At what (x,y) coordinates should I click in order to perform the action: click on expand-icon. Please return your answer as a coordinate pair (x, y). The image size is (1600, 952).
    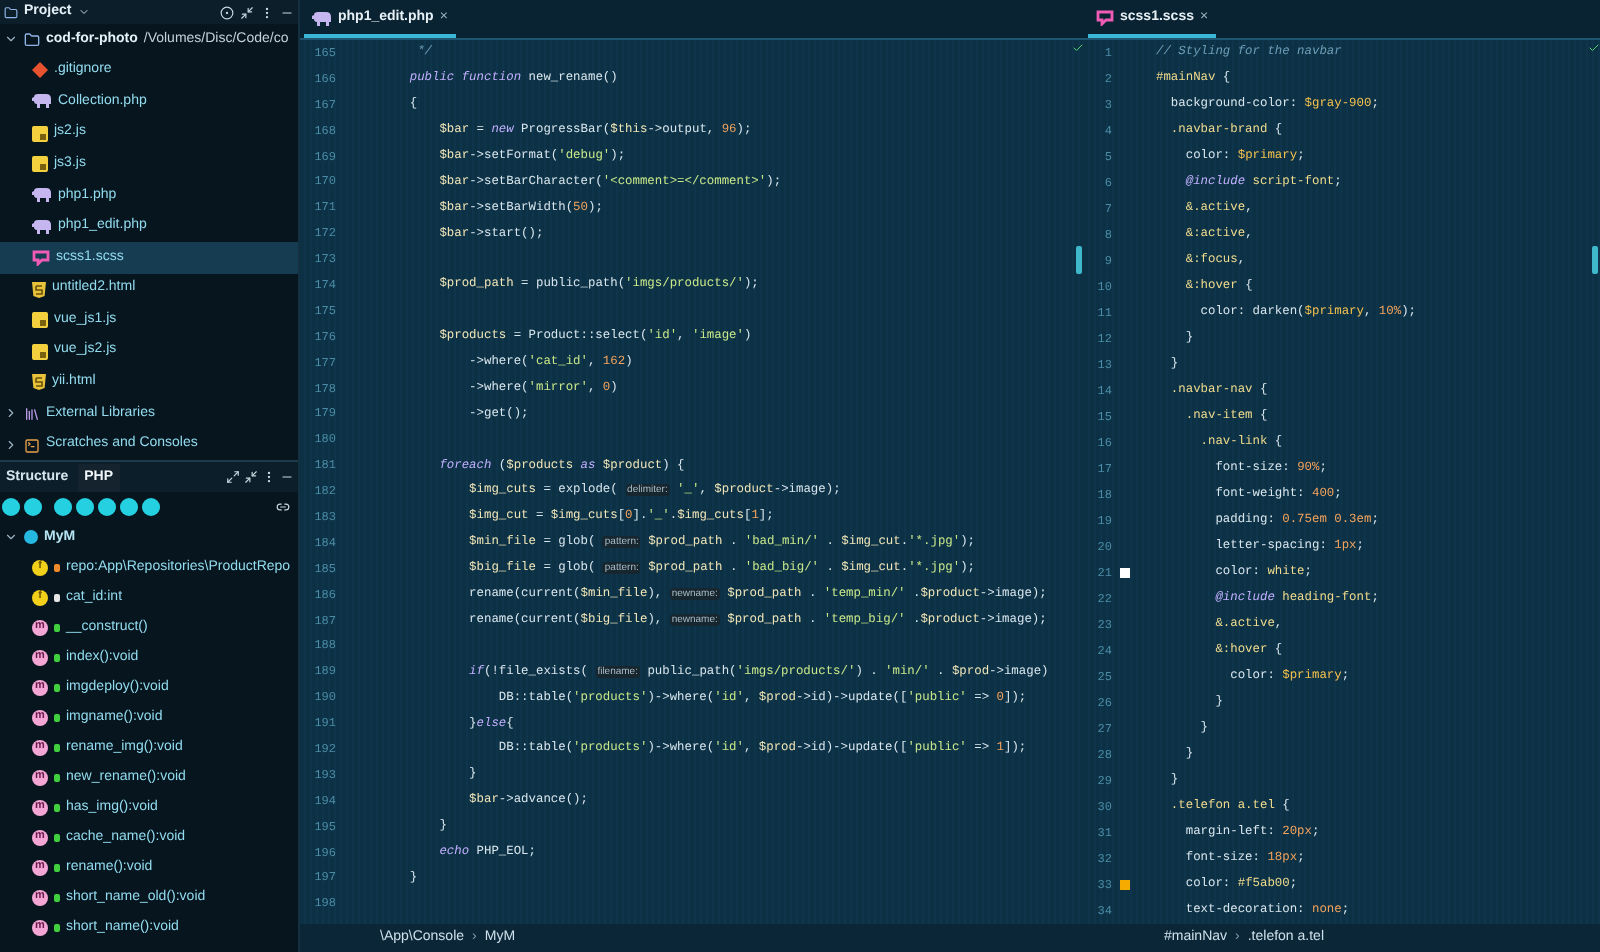
    Looking at the image, I should click on (233, 477).